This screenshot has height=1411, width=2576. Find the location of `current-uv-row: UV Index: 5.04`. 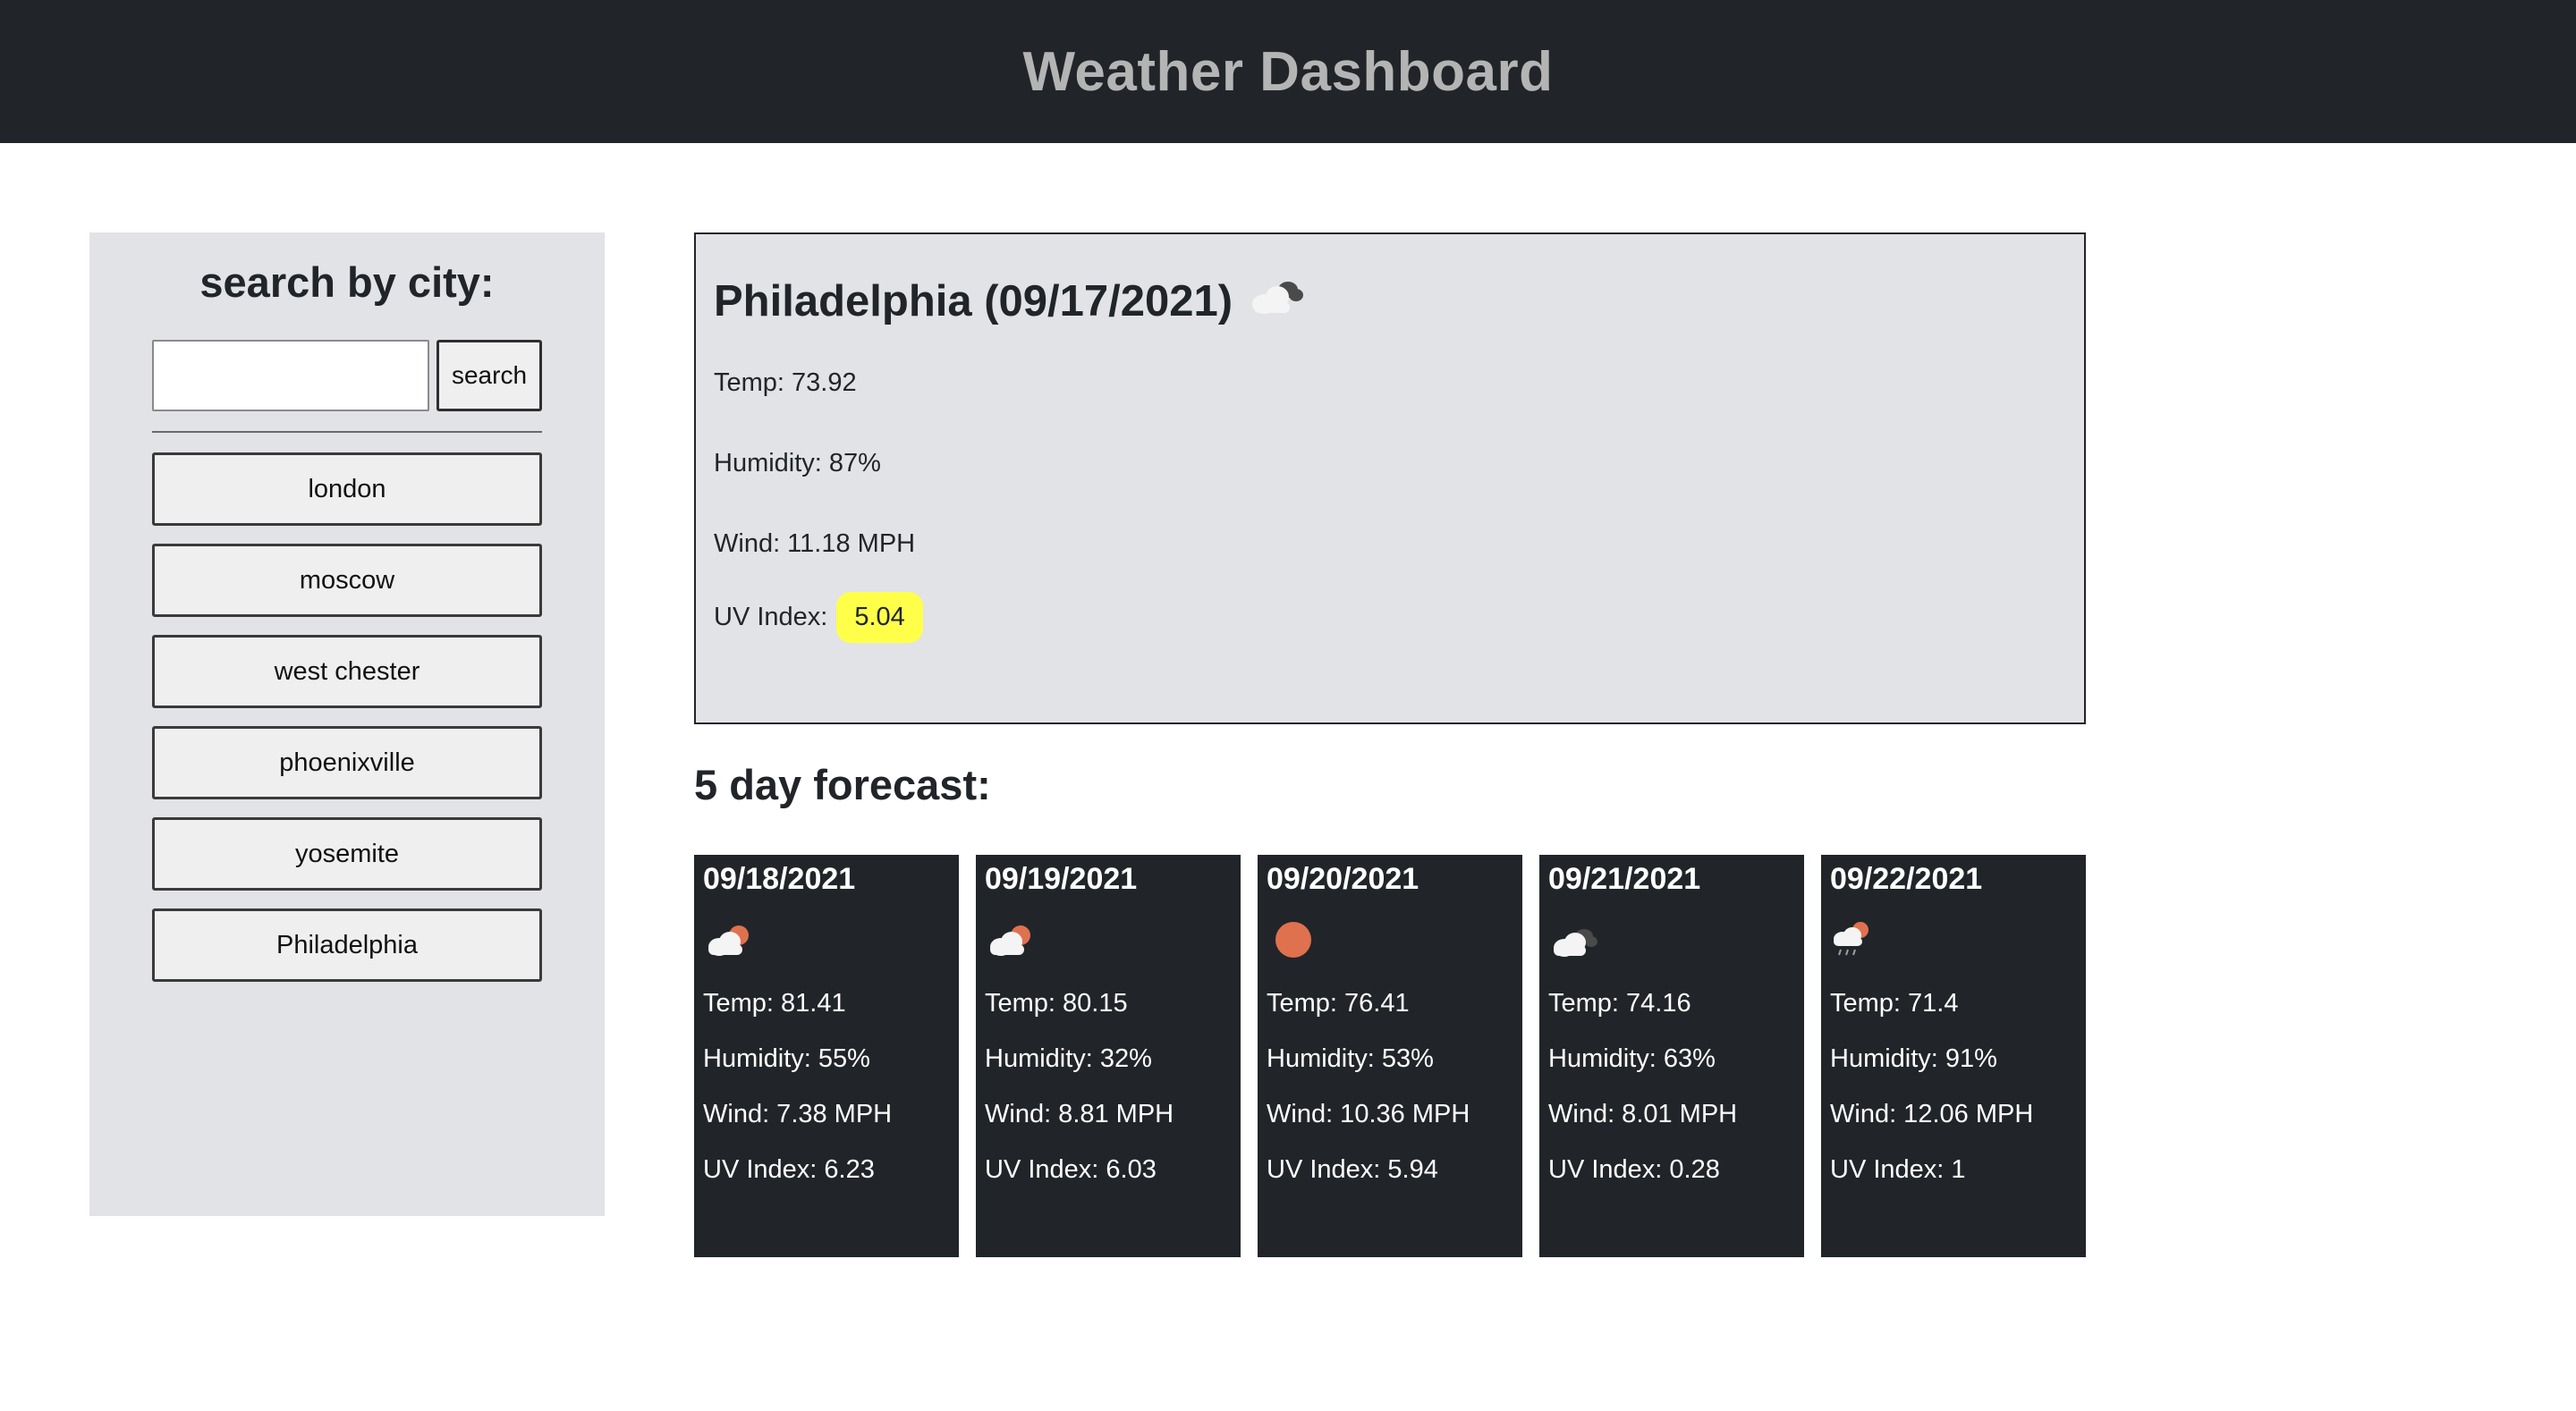

current-uv-row: UV Index: 5.04 is located at coordinates (818, 617).